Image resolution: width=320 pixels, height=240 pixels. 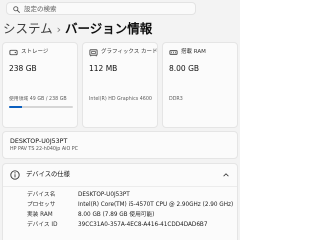 I want to click on storage-usage-text: 使用領域 49 GB / 238 GB, so click(x=38, y=99).